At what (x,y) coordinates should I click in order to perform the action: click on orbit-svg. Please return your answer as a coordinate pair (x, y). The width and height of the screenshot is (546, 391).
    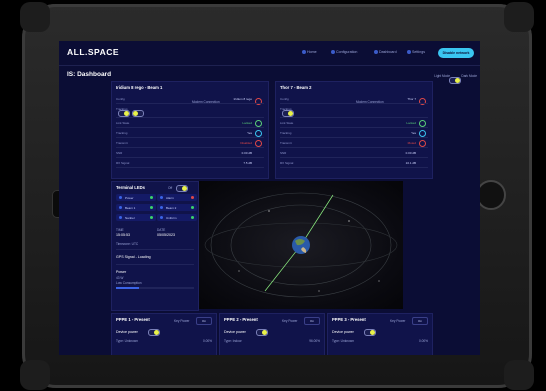
    Looking at the image, I should click on (301, 245).